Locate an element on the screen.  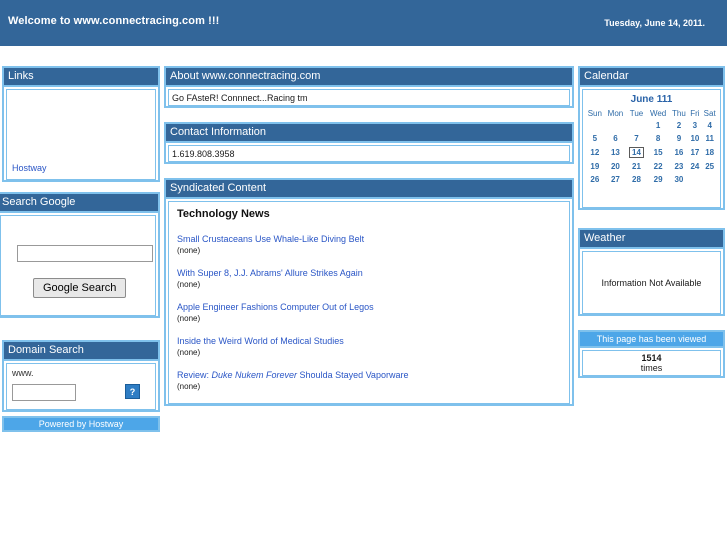
calendar-week-row: 19 20 21 22 23 24 25 is located at coordinates (651, 166).